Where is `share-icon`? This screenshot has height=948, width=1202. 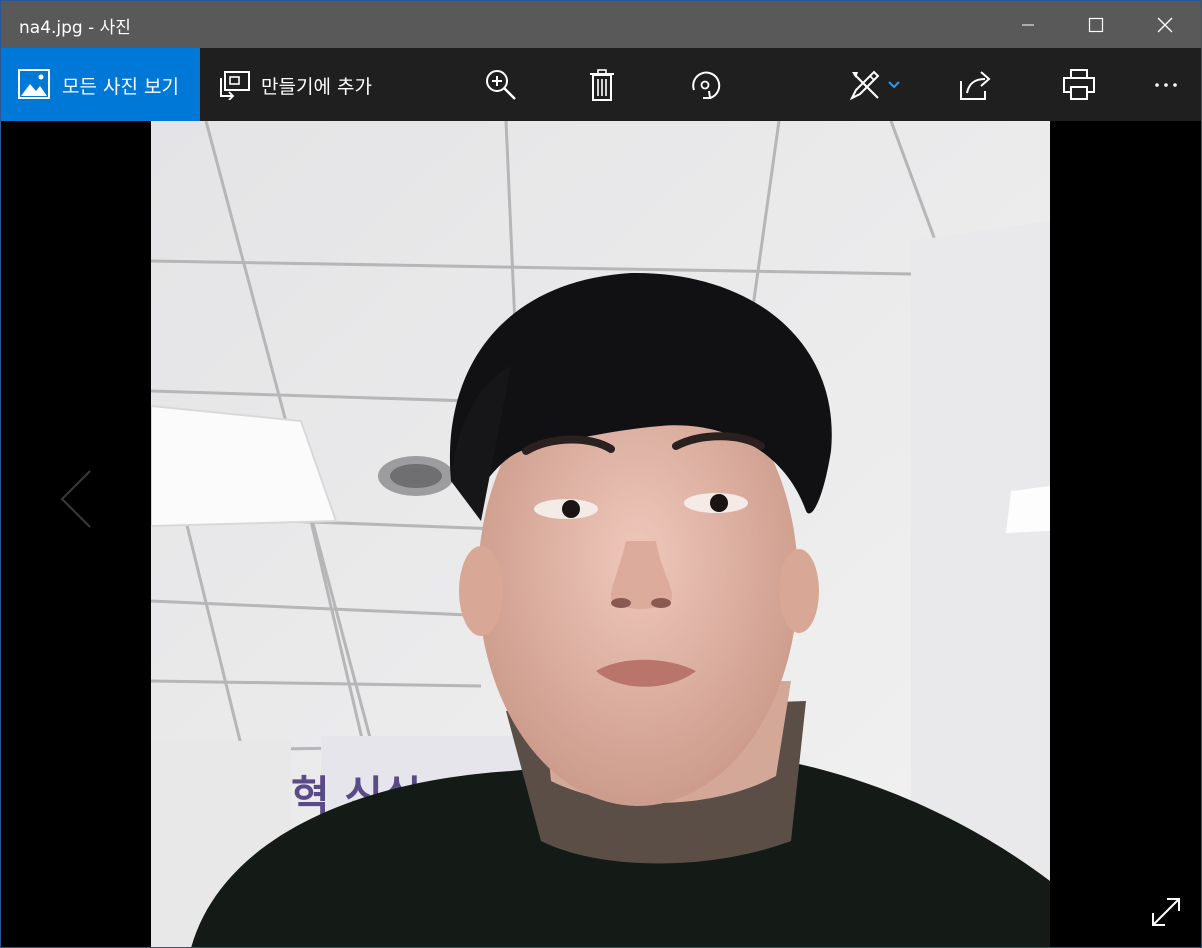
share-icon is located at coordinates (975, 85).